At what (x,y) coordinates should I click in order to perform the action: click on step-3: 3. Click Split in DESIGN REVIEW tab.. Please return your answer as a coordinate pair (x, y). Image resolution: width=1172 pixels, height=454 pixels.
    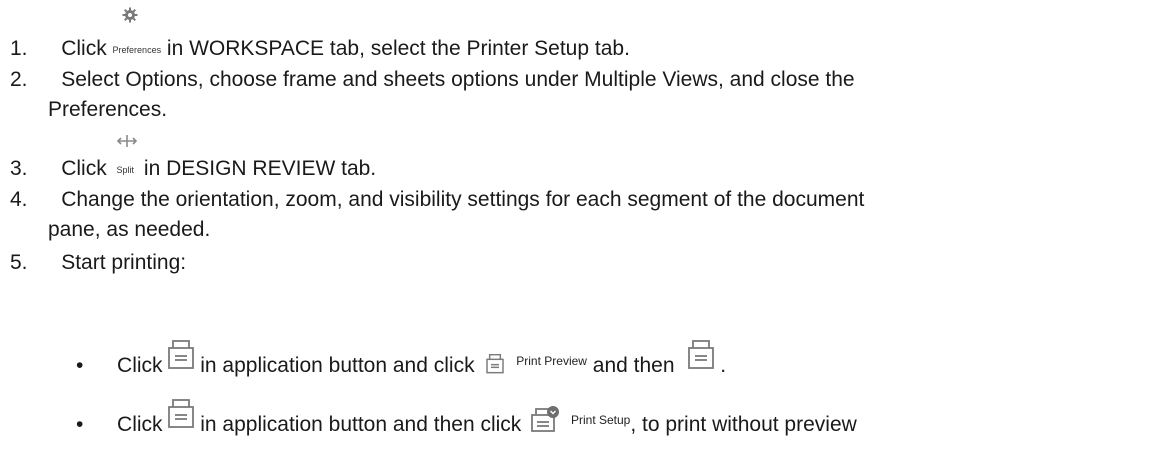
    Looking at the image, I should click on (193, 169).